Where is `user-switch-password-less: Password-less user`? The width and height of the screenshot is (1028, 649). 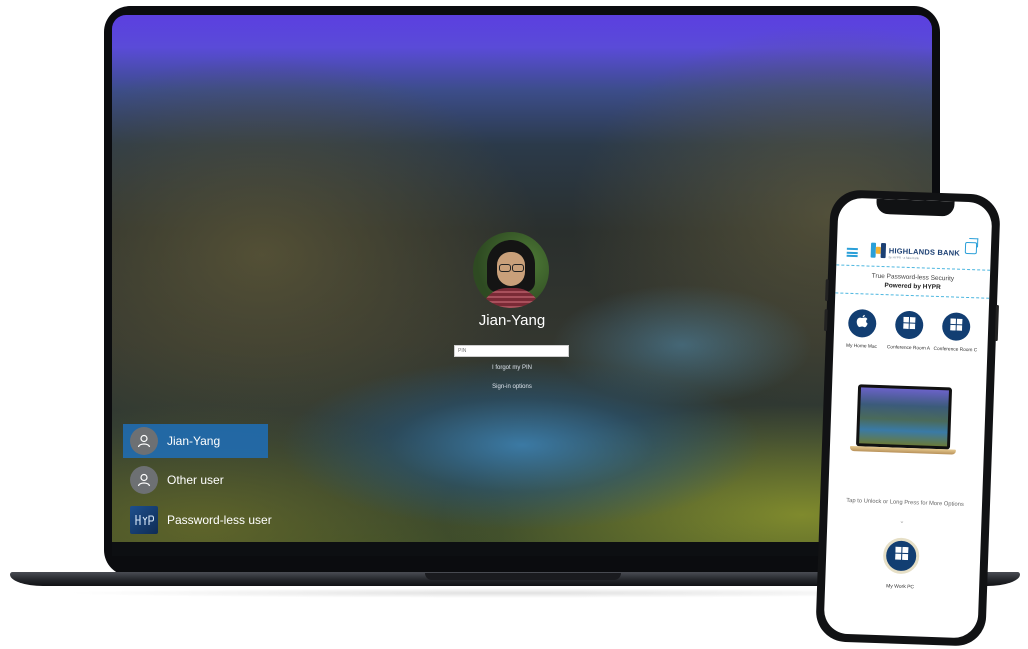
user-switch-password-less: Password-less user is located at coordinates (208, 520).